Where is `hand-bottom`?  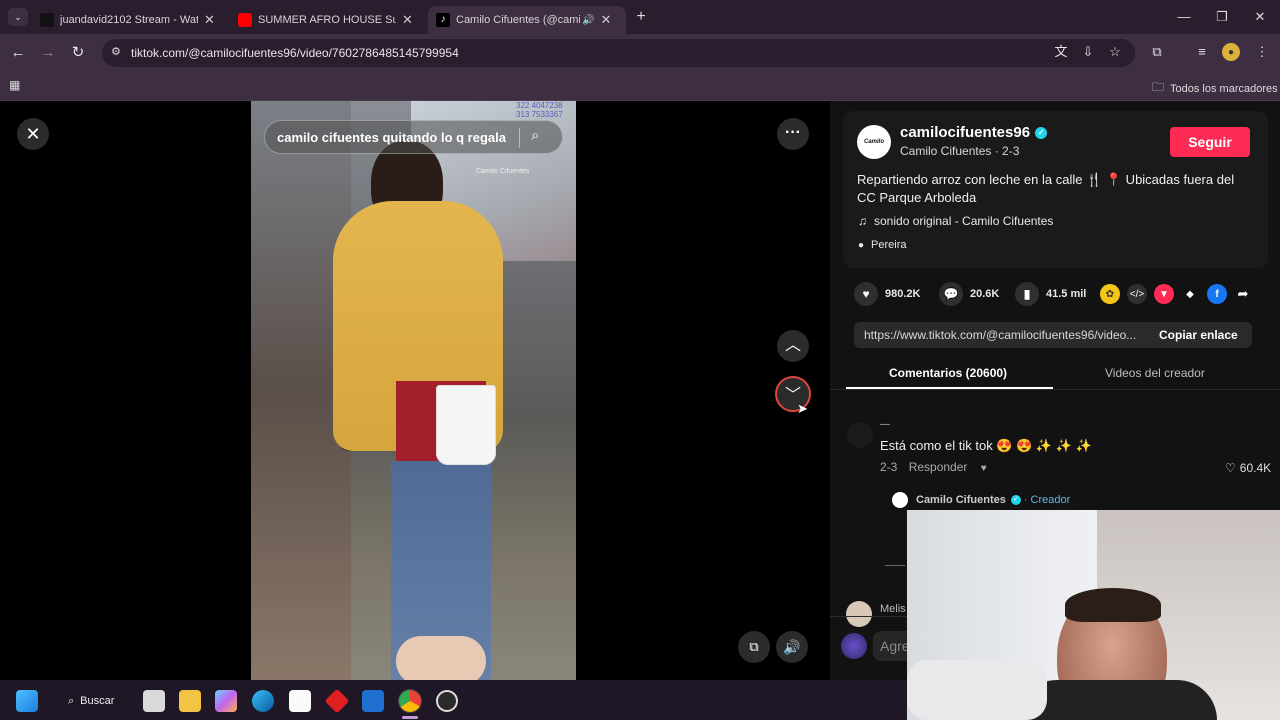 hand-bottom is located at coordinates (441, 658).